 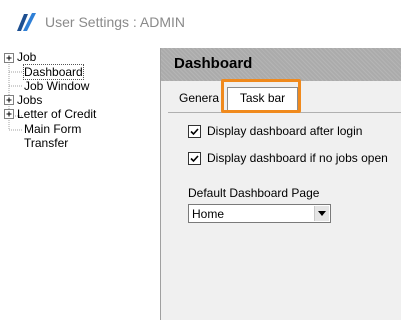 What do you see at coordinates (285, 131) in the screenshot?
I see `option-label: Display dashboard after login` at bounding box center [285, 131].